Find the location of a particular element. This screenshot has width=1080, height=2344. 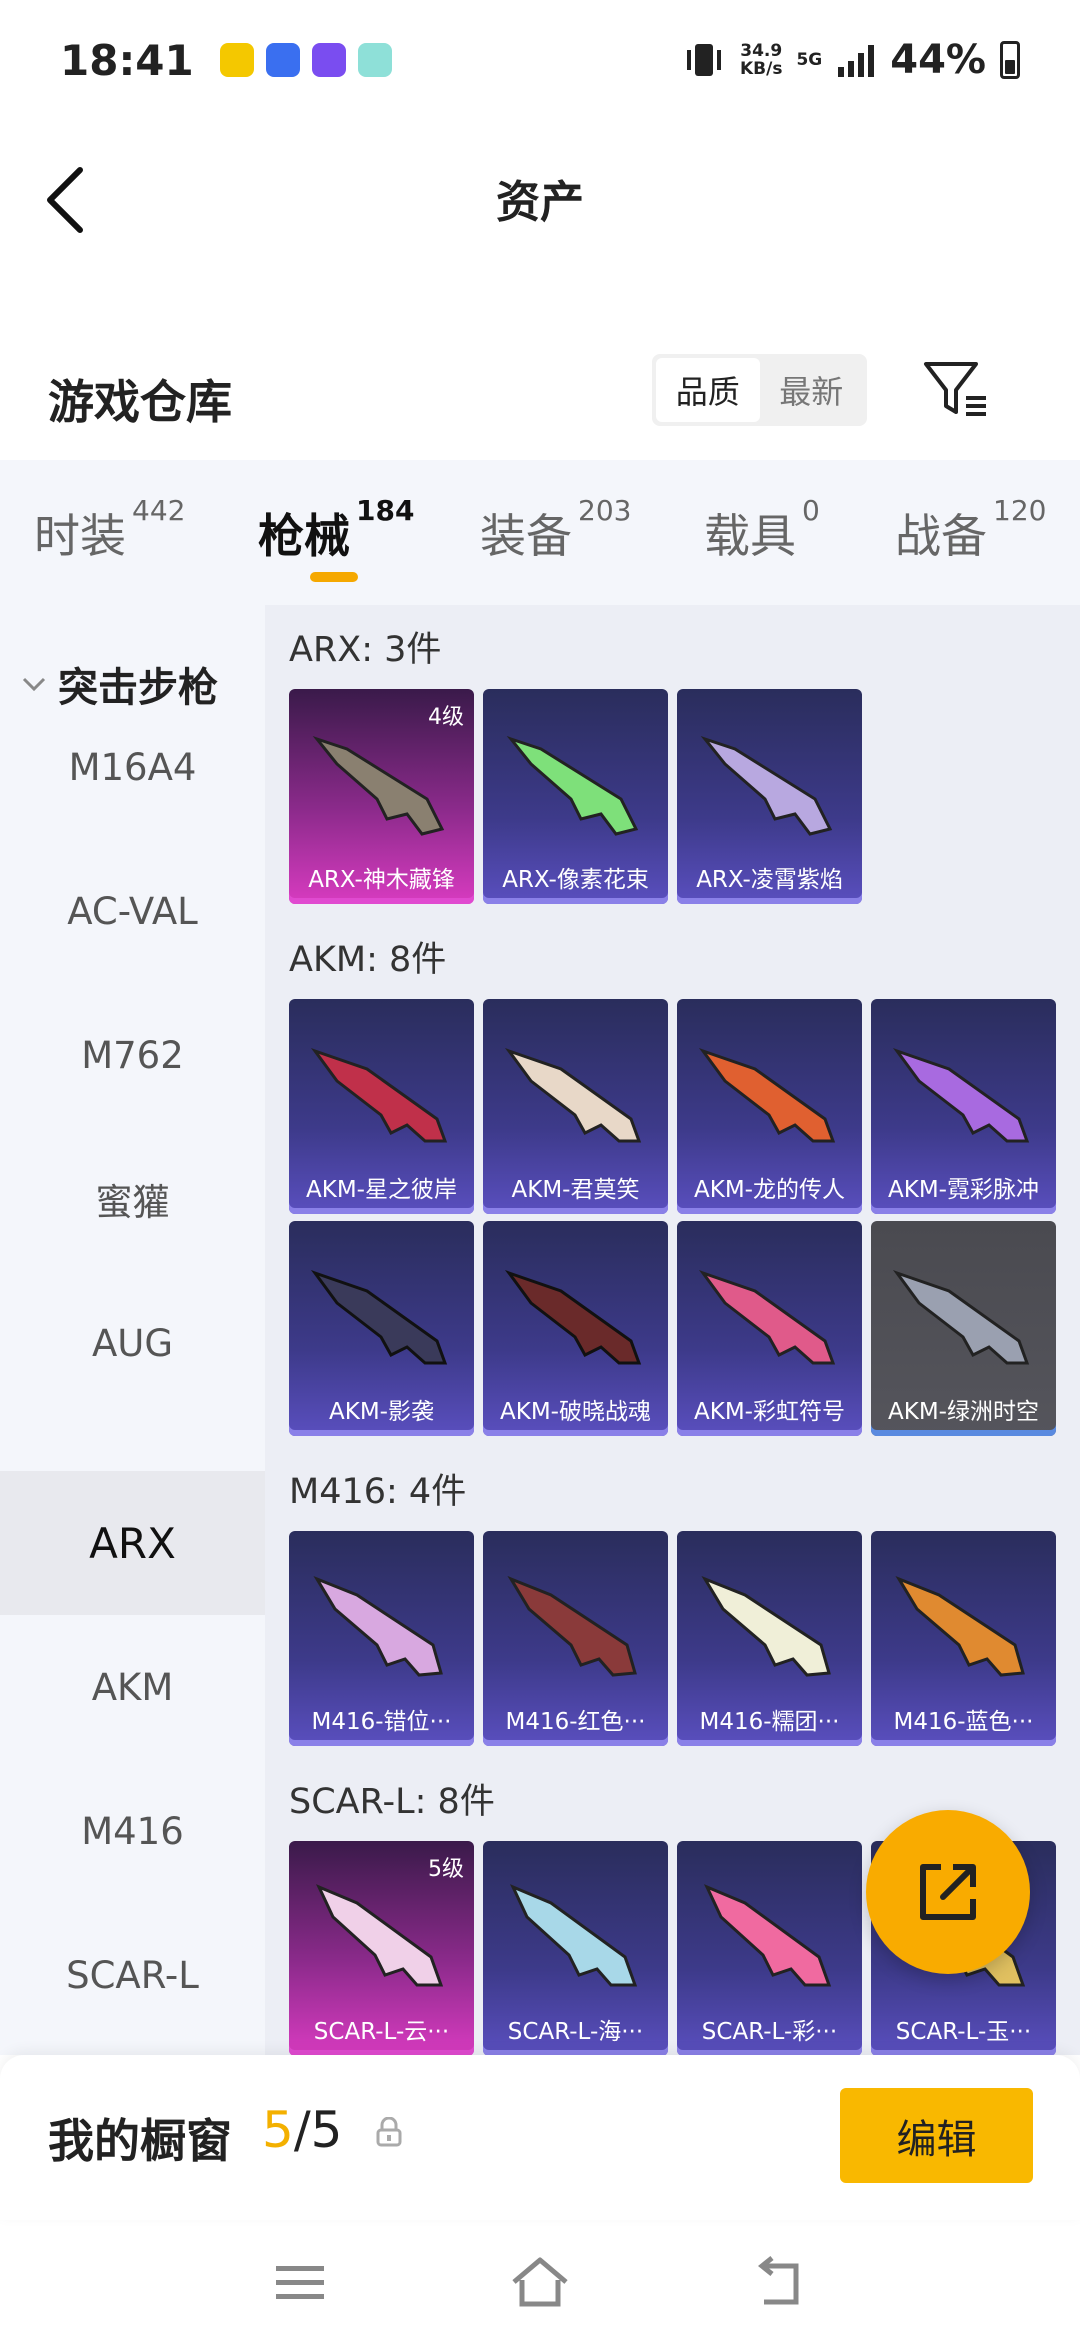

page-title: 资产 is located at coordinates (540, 202).